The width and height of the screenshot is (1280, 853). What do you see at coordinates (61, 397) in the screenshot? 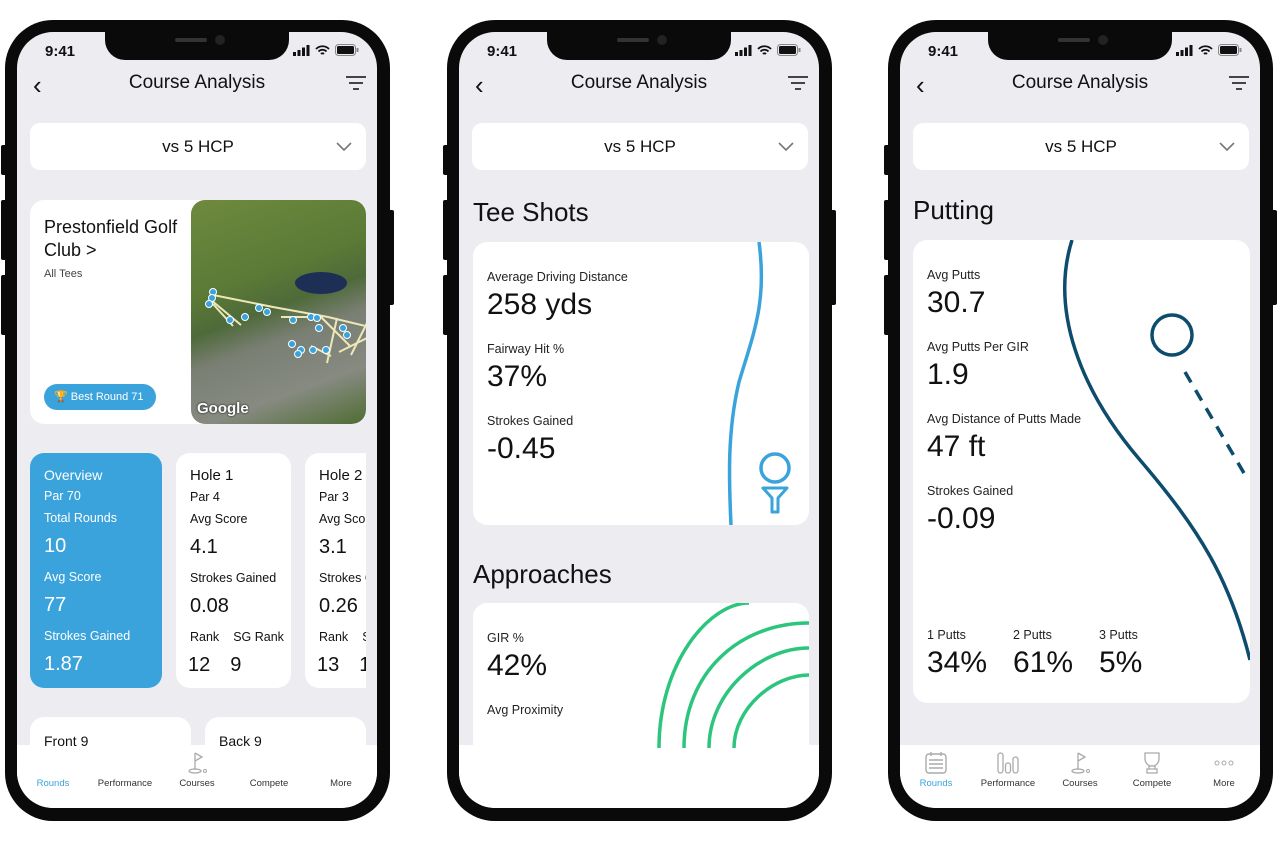
I see `trophy-icon: 🏆` at bounding box center [61, 397].